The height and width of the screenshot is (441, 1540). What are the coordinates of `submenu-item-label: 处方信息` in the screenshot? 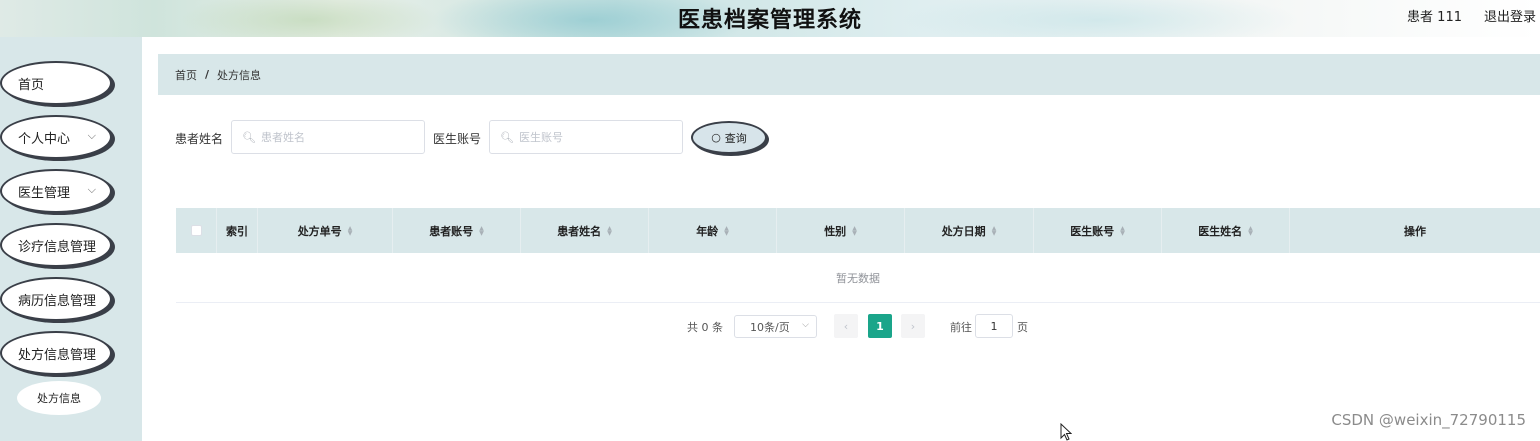 It's located at (59, 398).